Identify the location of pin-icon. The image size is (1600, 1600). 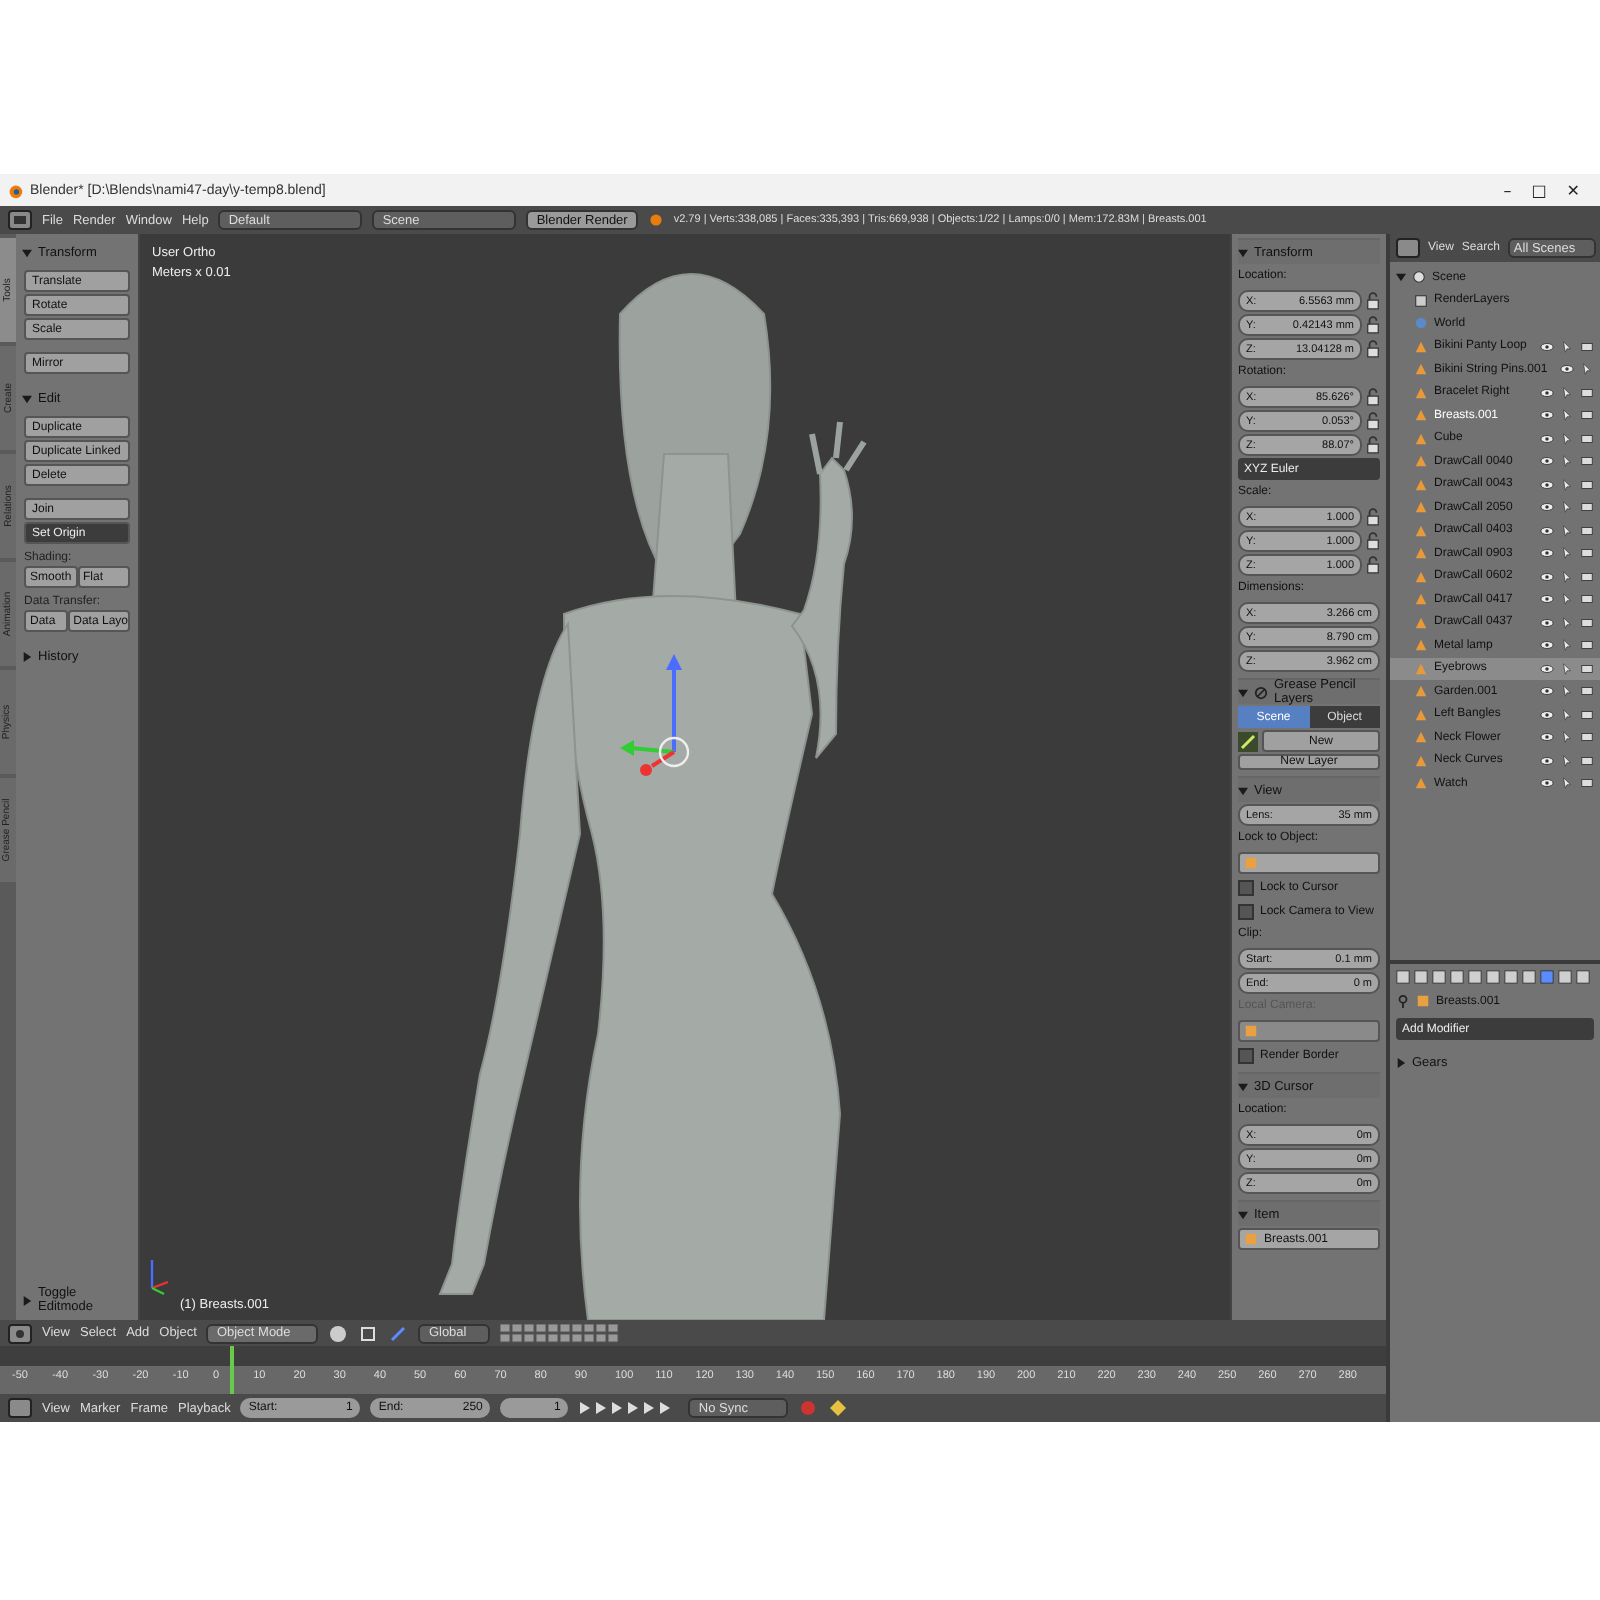
(1403, 1001).